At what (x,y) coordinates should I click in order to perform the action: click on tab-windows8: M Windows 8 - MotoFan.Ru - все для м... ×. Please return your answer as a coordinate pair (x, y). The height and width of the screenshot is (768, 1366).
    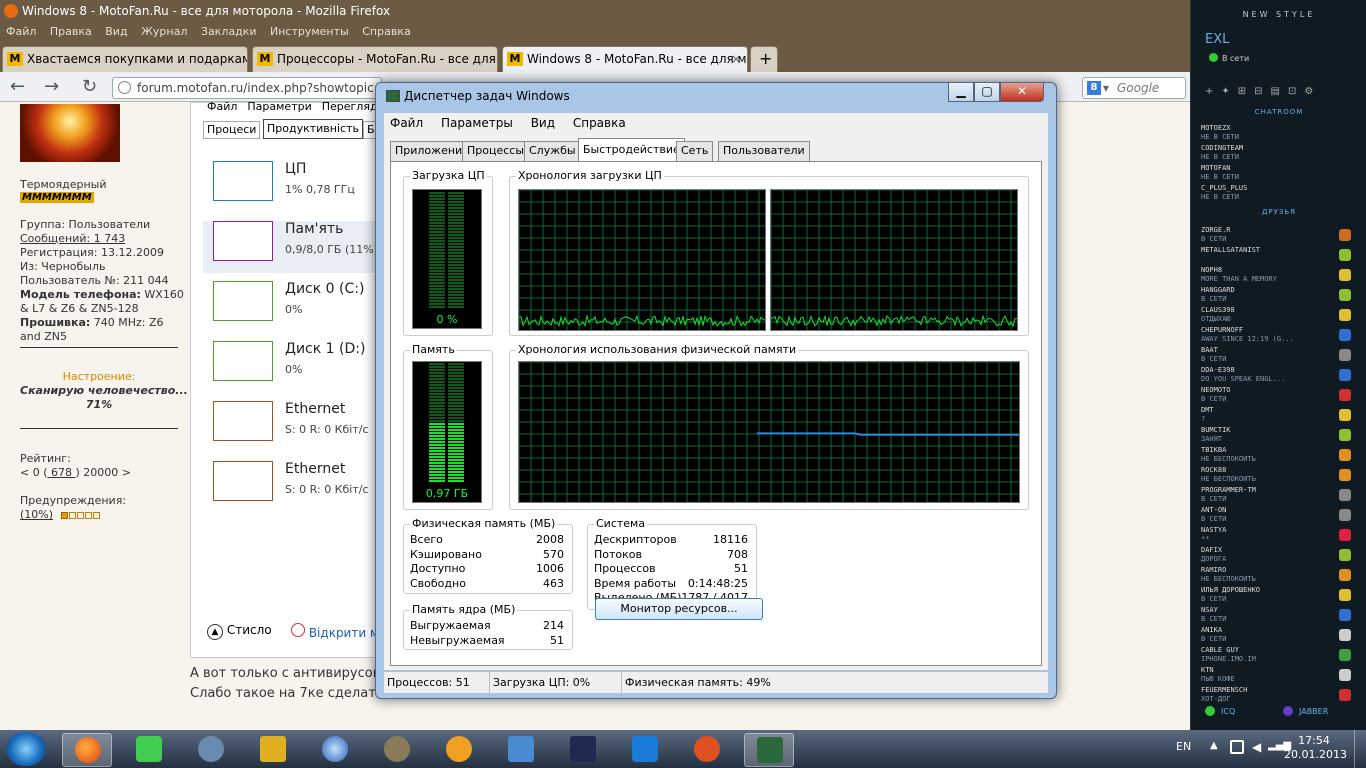
    Looking at the image, I should click on (625, 59).